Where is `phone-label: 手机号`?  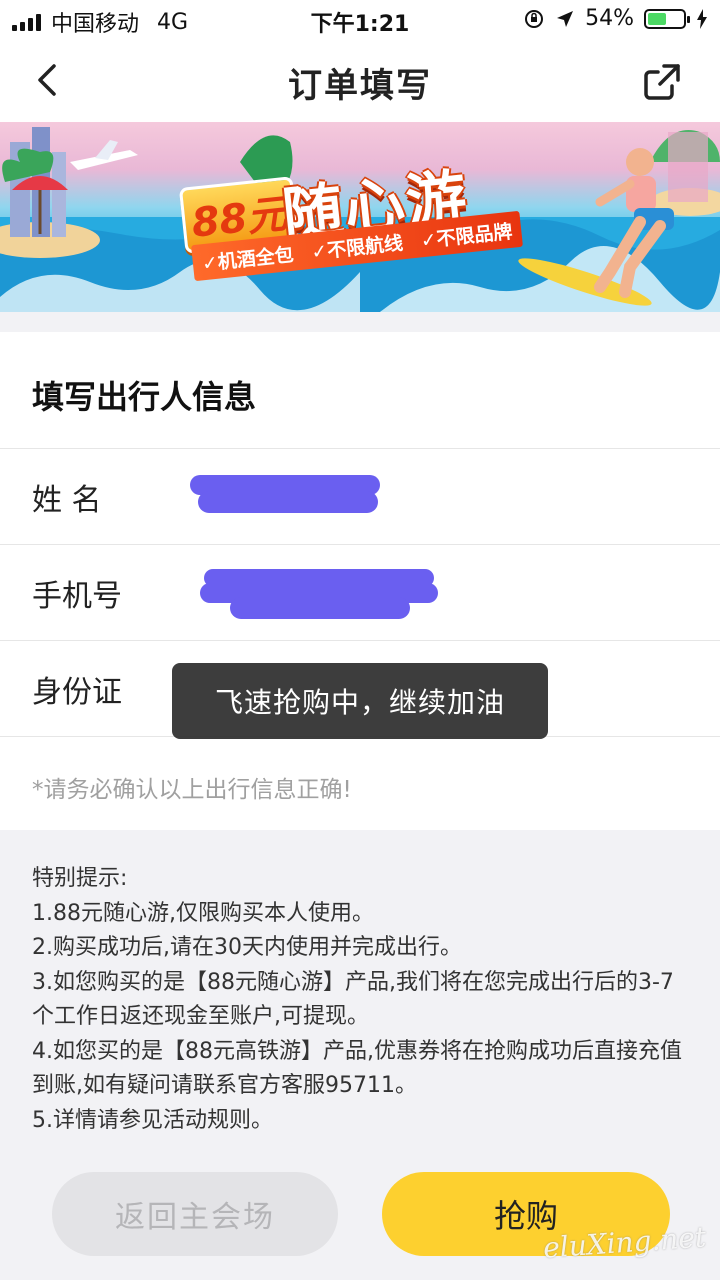 phone-label: 手机号 is located at coordinates (77, 596).